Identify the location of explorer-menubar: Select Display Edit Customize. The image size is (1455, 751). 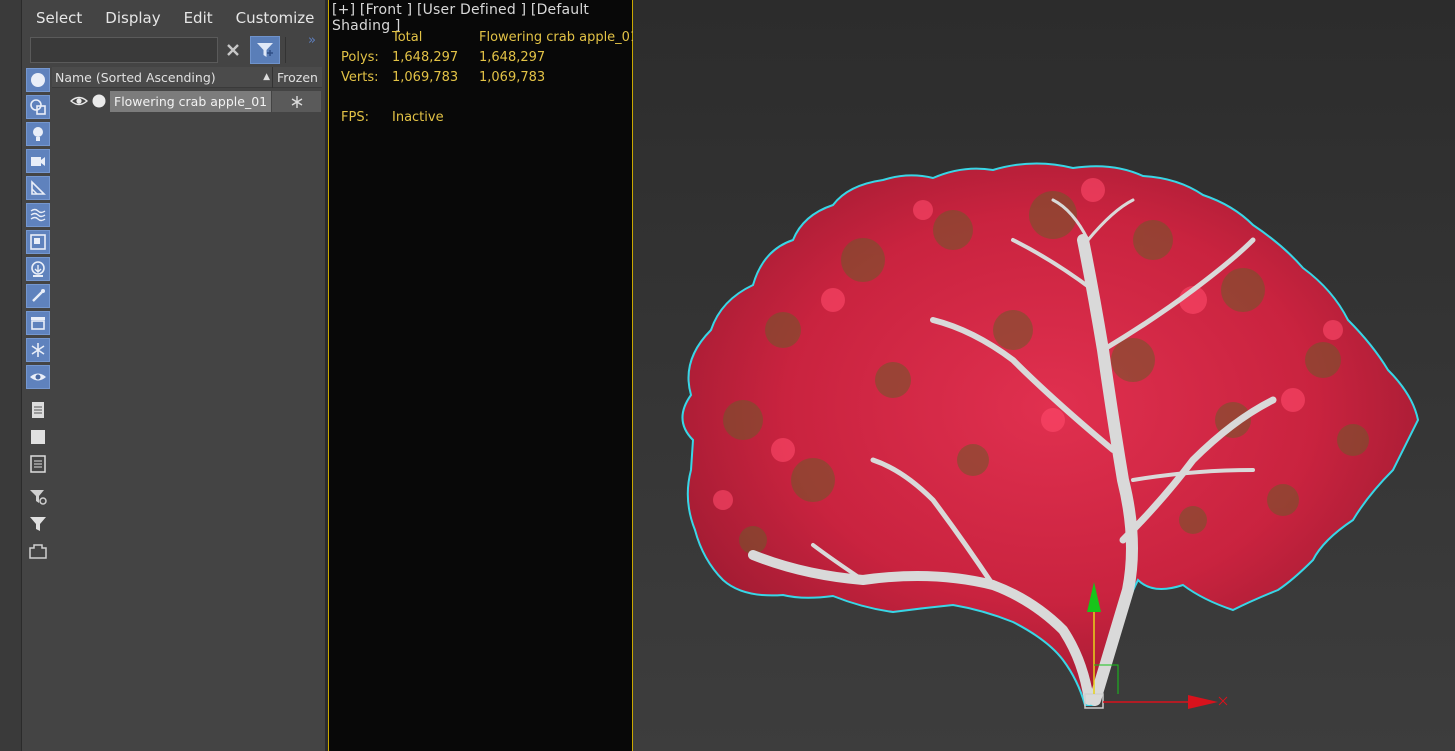
(173, 18).